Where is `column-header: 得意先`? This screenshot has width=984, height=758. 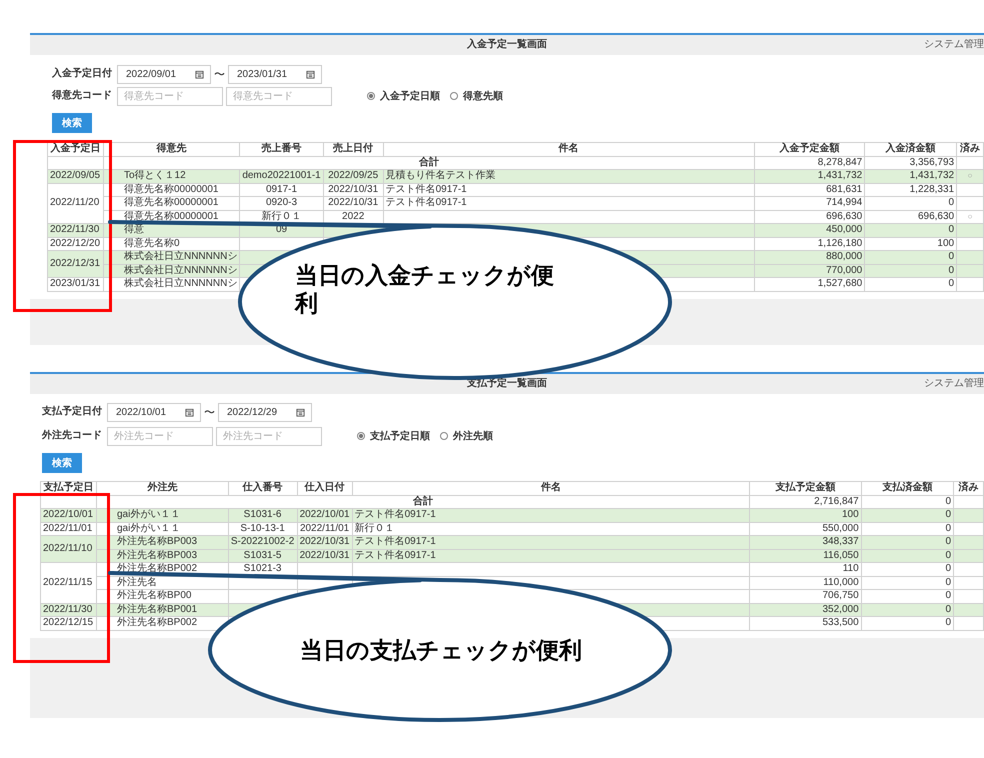
column-header: 得意先 is located at coordinates (171, 149).